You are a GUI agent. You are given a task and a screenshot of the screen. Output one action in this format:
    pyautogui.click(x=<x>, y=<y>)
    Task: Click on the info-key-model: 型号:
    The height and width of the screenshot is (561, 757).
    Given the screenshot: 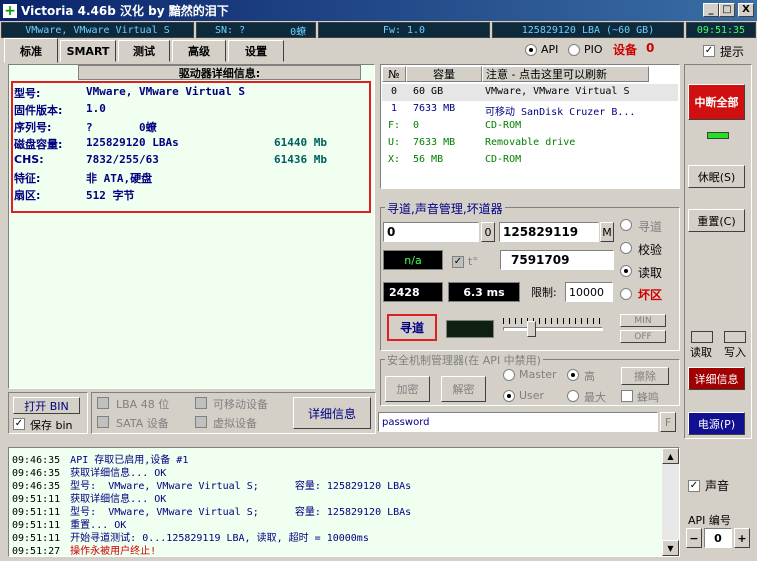 What is the action you would take?
    pyautogui.click(x=27, y=93)
    